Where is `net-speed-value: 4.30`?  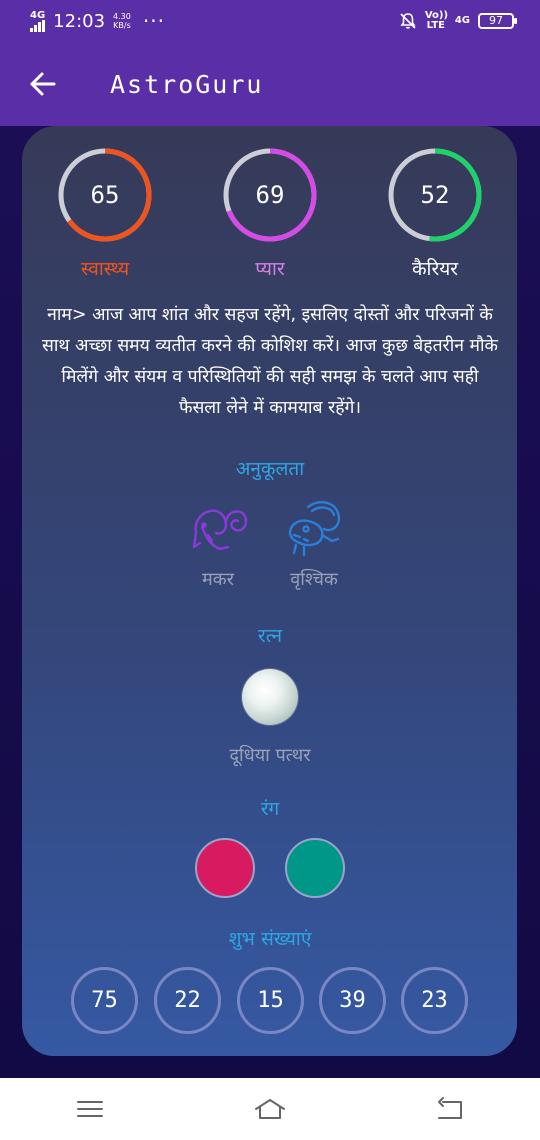
net-speed-value: 4.30 is located at coordinates (122, 16).